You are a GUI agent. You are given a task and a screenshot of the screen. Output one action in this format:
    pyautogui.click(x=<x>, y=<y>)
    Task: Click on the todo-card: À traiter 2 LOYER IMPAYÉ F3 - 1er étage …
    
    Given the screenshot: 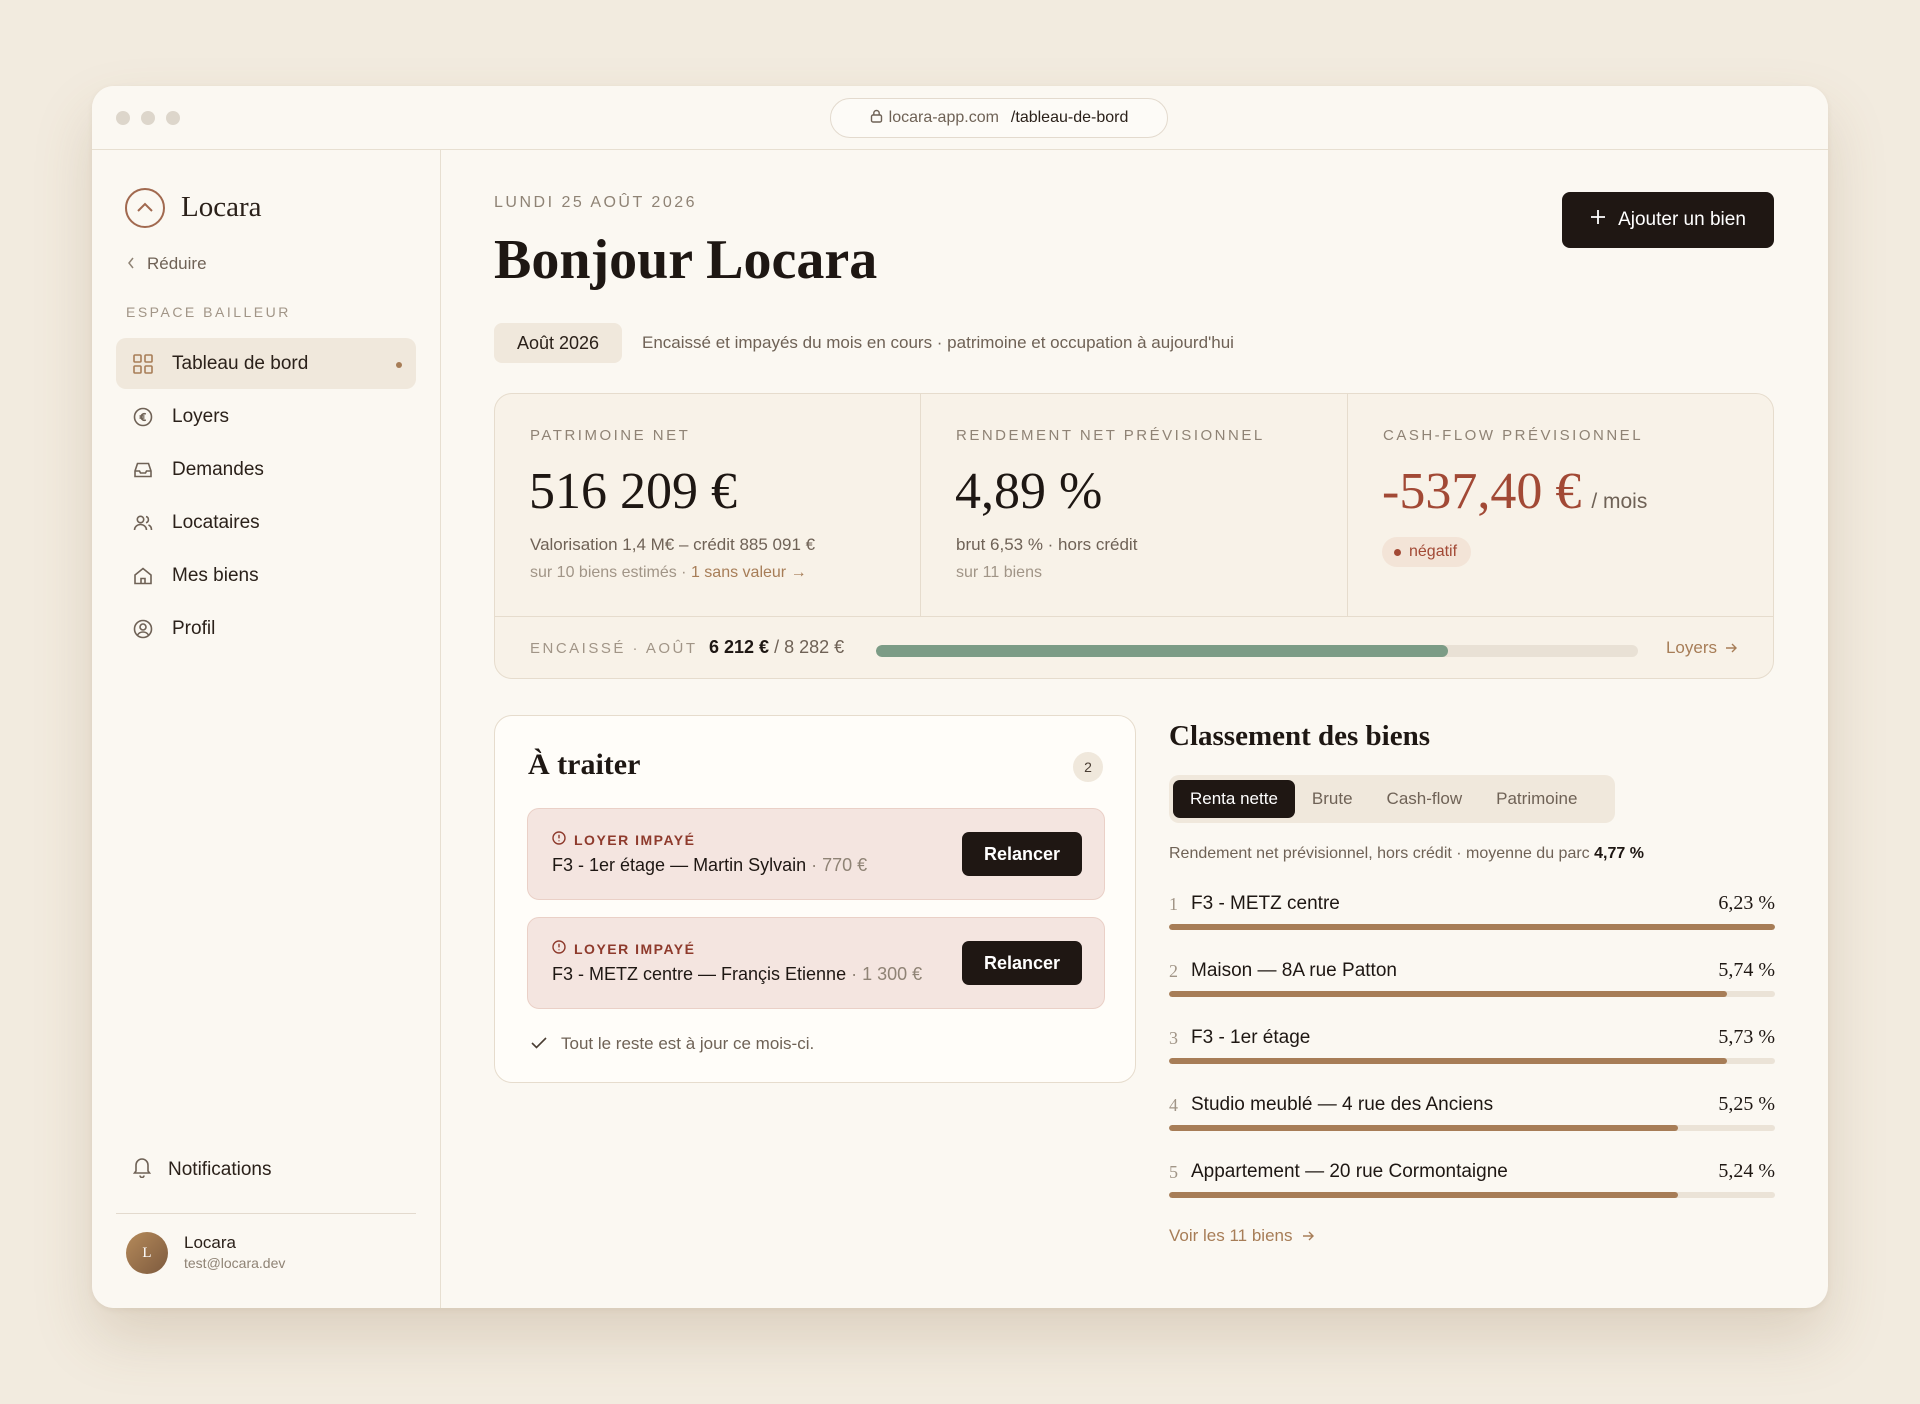 What is the action you would take?
    pyautogui.click(x=815, y=899)
    